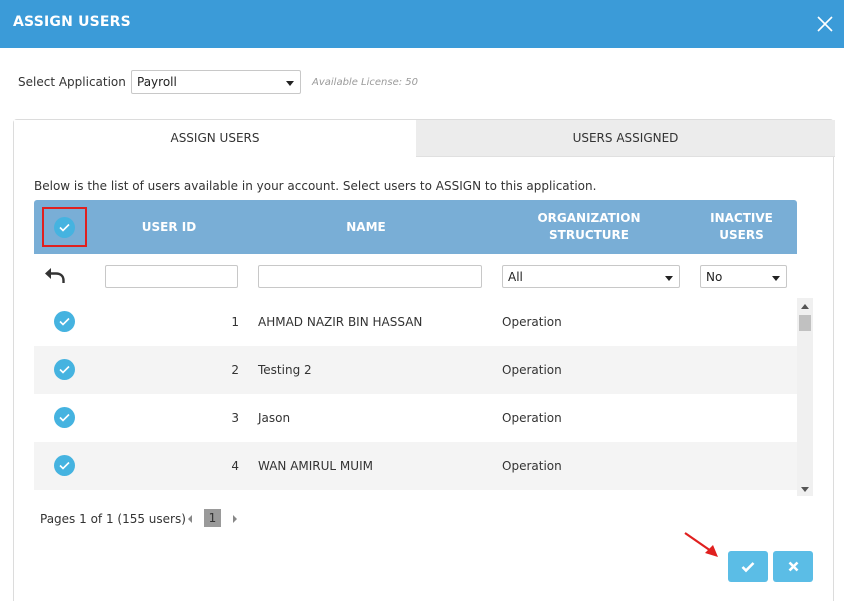 Image resolution: width=844 pixels, height=601 pixels. Describe the element at coordinates (285, 370) in the screenshot. I see `user-name-cell: Testing 2` at that location.